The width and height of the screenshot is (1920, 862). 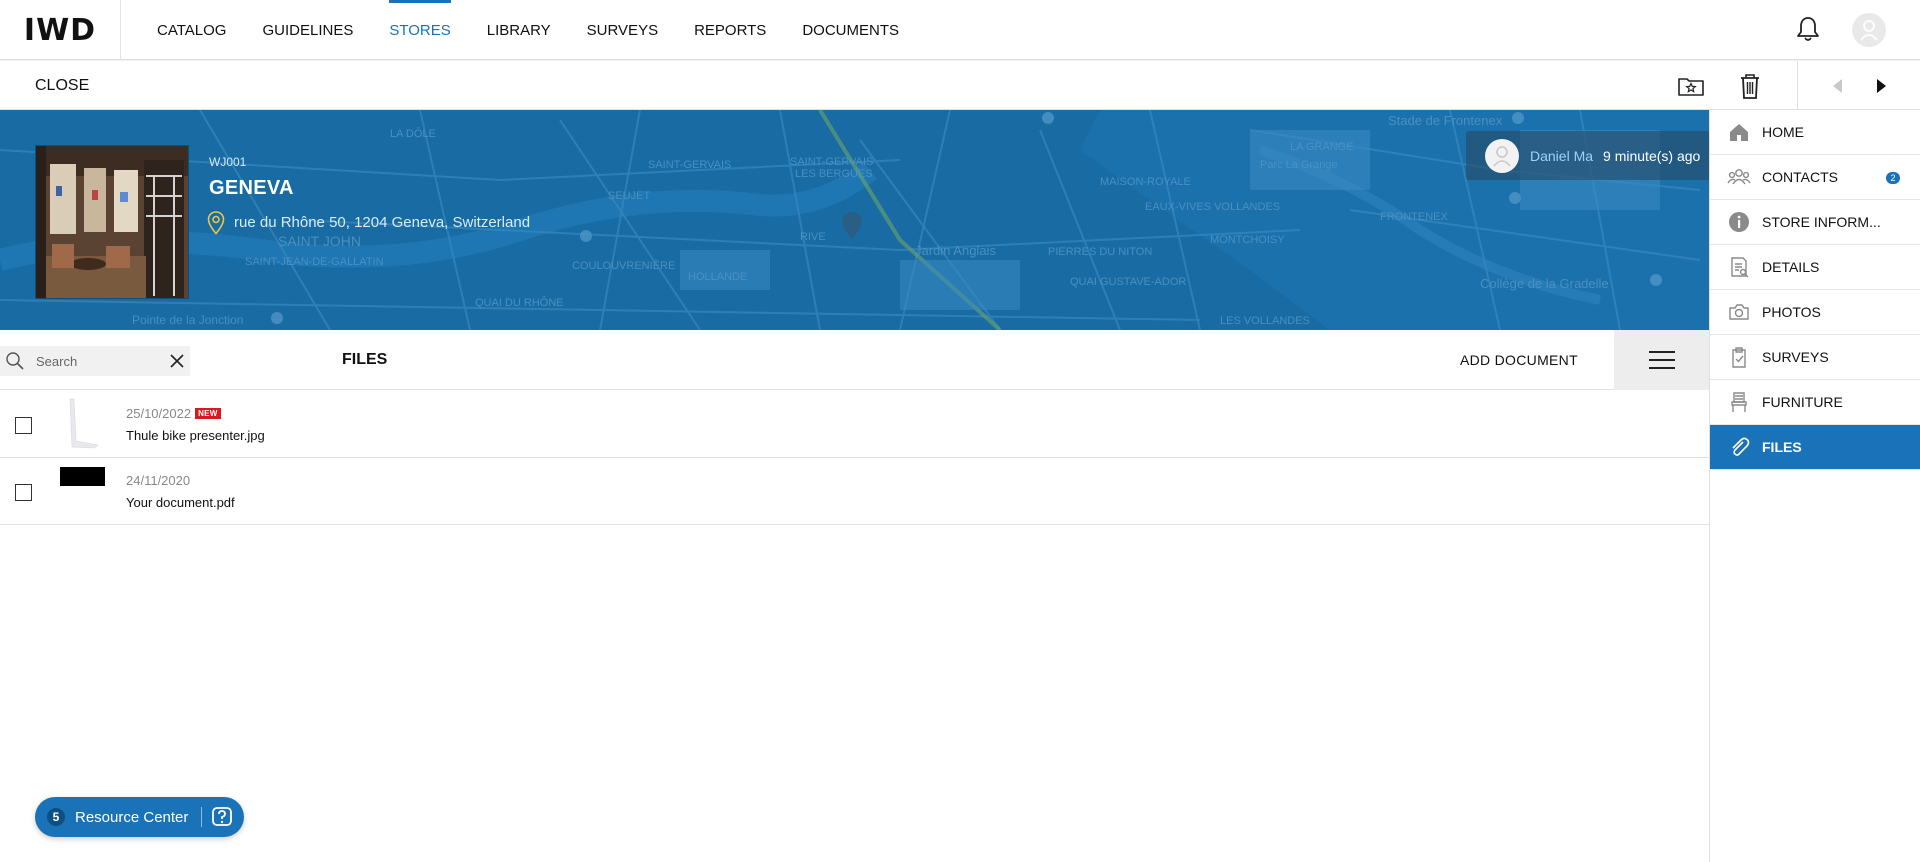 What do you see at coordinates (813, 237) in the screenshot?
I see `svg-text: RIVE` at bounding box center [813, 237].